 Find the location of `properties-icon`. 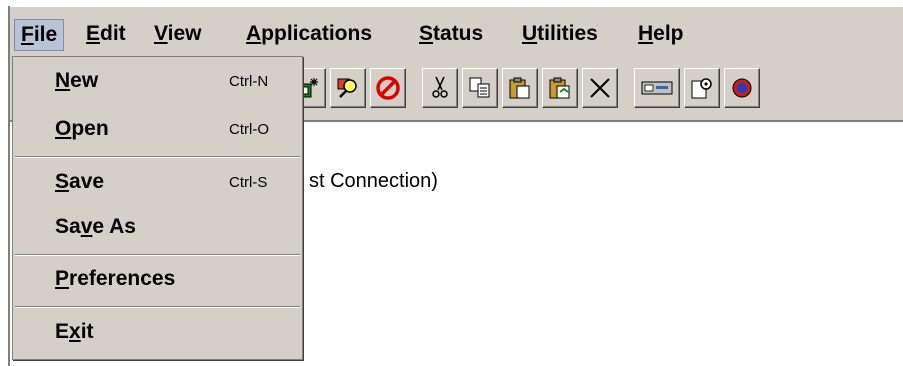

properties-icon is located at coordinates (701, 88).